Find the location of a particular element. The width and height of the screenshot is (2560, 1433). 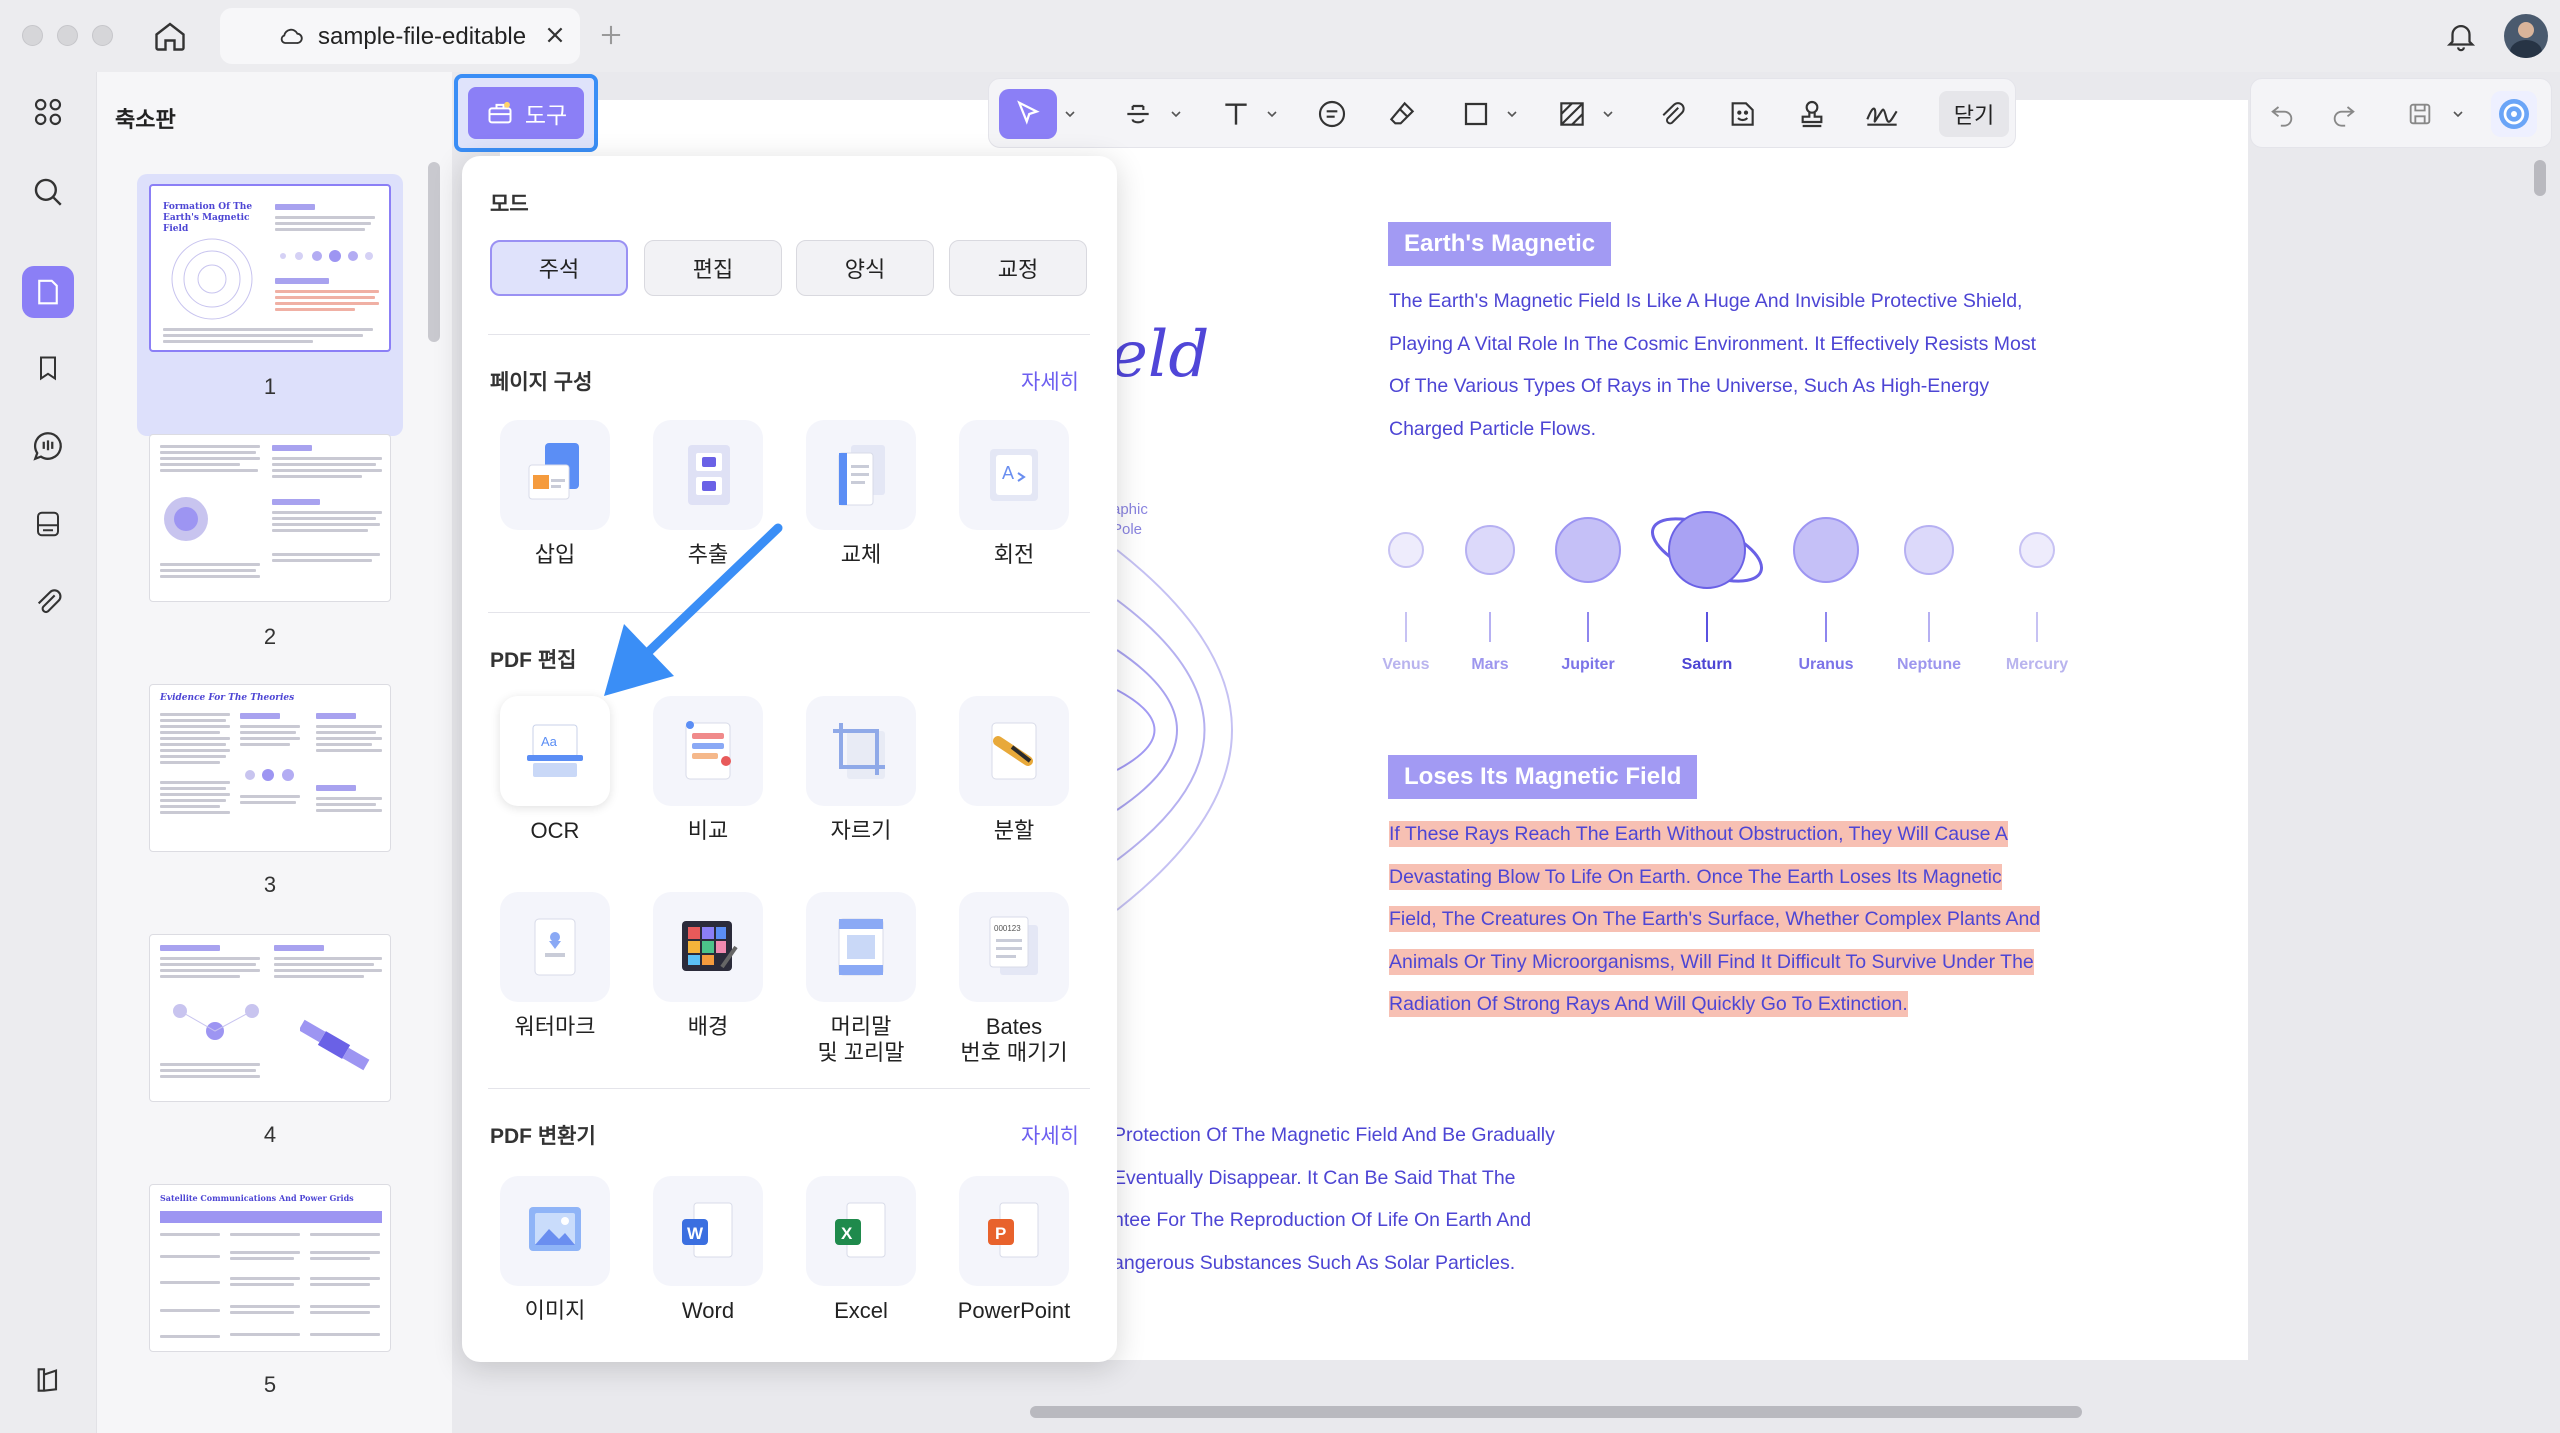

thumbnail-page-number: 2 is located at coordinates (270, 636).